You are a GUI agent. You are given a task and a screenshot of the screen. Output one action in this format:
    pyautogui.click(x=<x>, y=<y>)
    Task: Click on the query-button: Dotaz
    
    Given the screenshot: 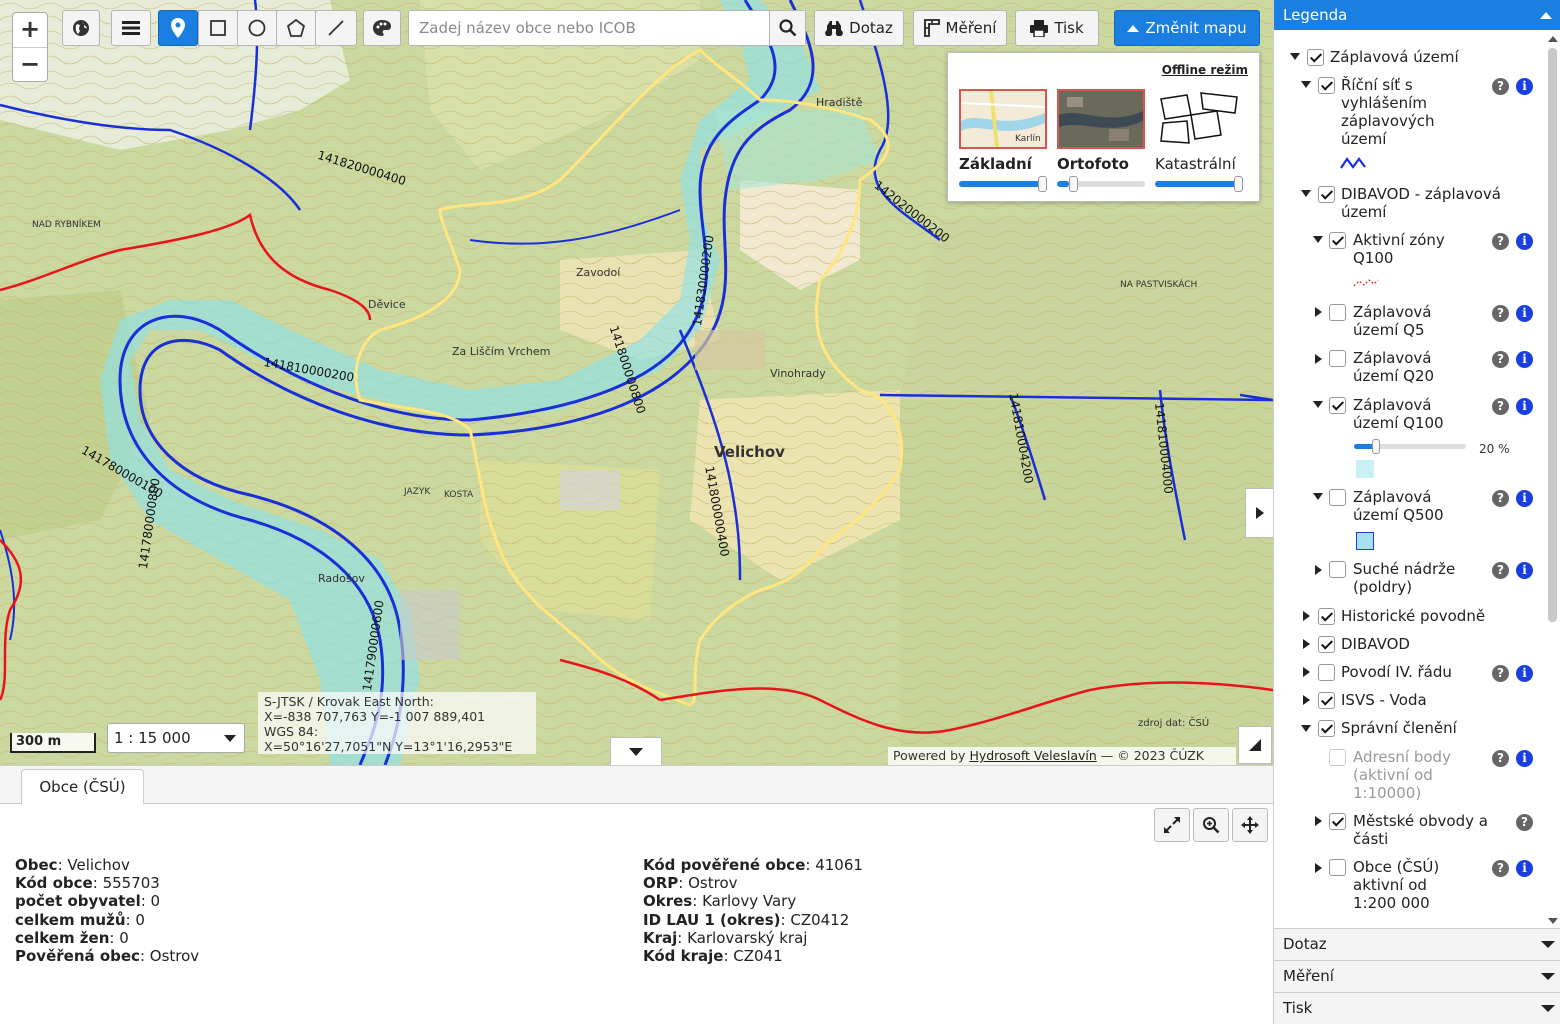 What is the action you would take?
    pyautogui.click(x=859, y=28)
    